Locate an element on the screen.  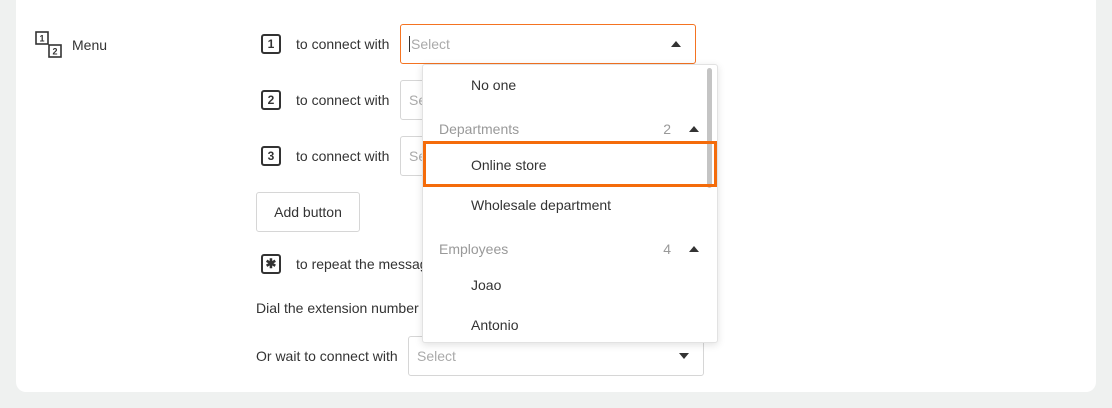
row-1-select: Select is located at coordinates (548, 44).